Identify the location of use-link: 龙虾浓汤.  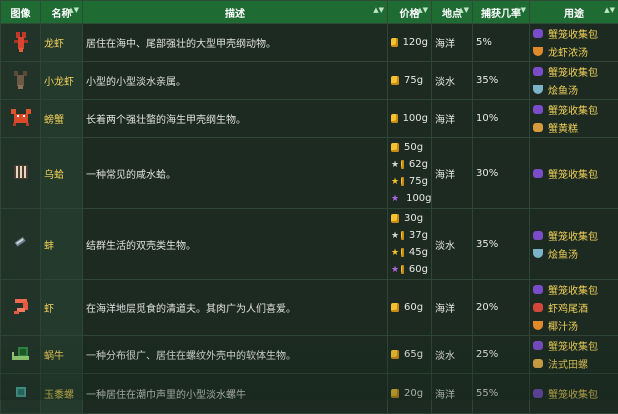
(574, 52).